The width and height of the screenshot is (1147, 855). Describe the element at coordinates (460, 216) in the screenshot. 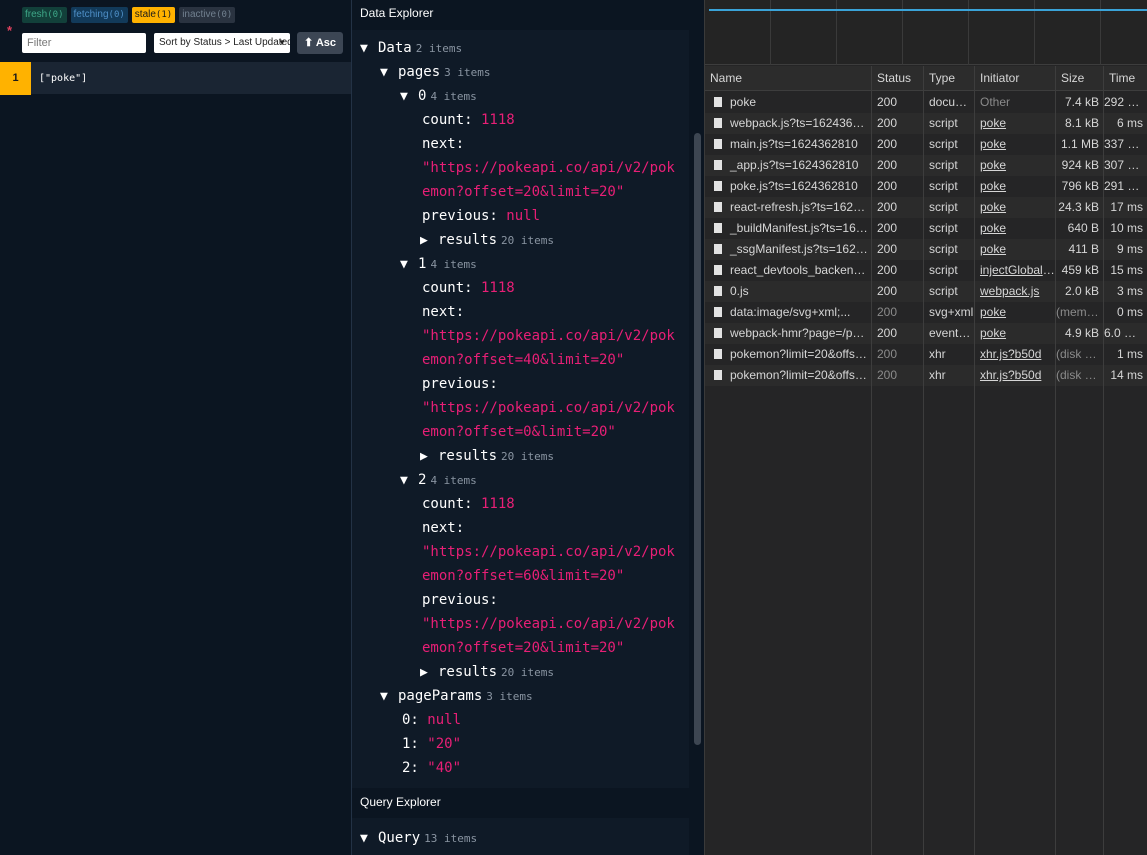

I see `tree-key: previous:` at that location.